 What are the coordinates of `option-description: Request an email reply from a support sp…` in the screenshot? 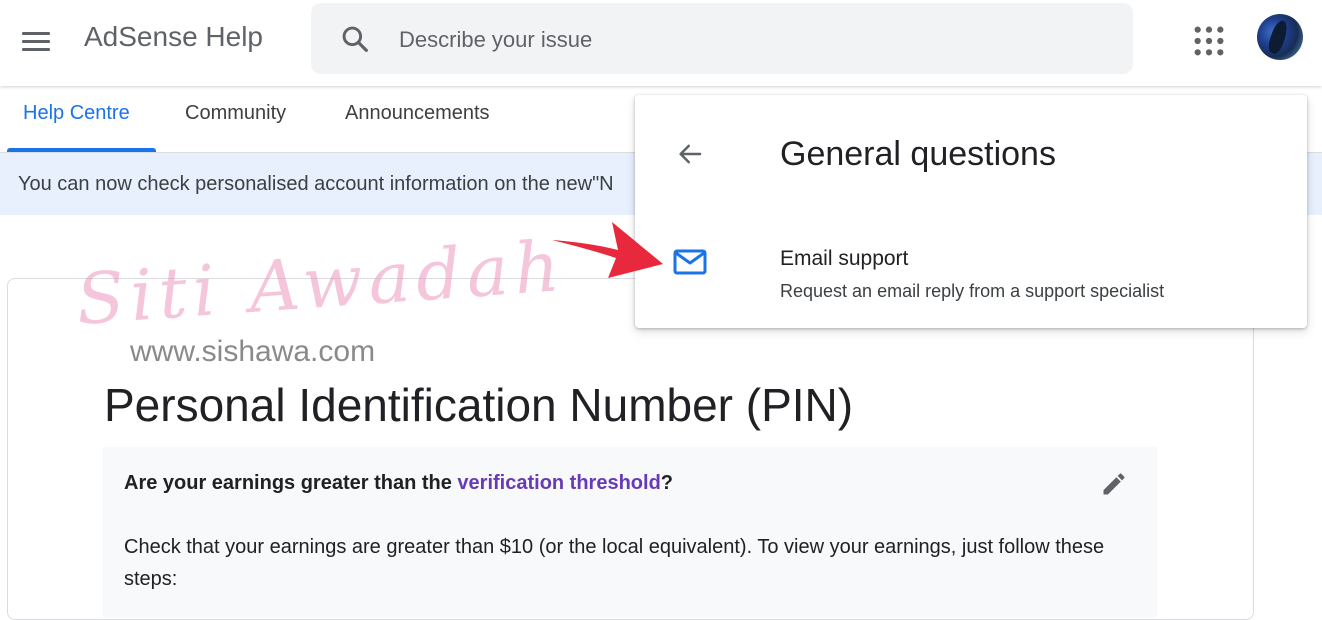 It's located at (972, 291).